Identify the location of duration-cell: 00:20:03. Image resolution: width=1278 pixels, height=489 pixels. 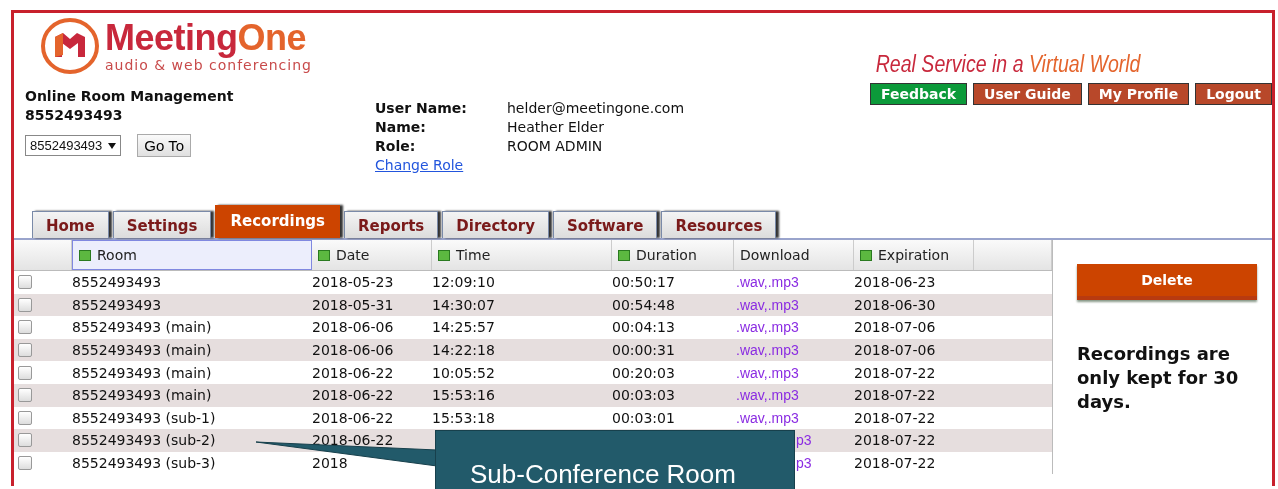
(643, 372).